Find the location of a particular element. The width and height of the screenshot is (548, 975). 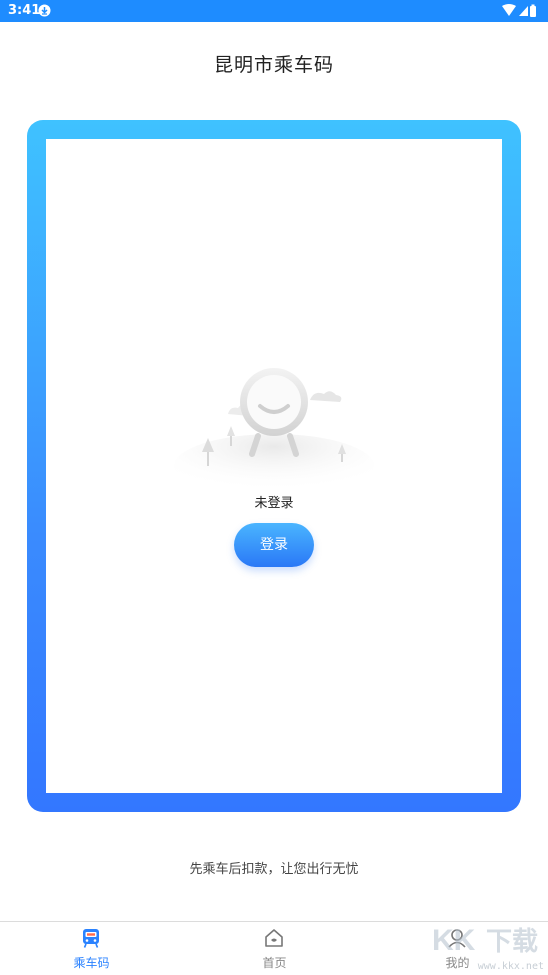

battery-icon is located at coordinates (533, 11).